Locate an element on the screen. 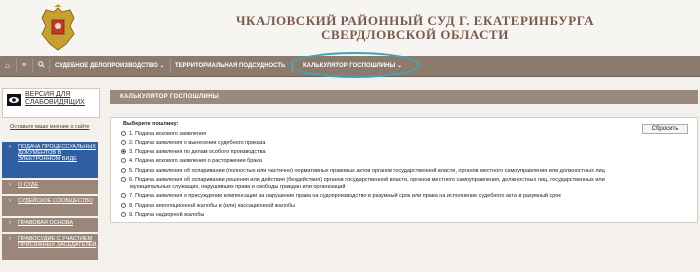 The width and height of the screenshot is (700, 272). sitemap-icon: ≡ is located at coordinates (24, 66).